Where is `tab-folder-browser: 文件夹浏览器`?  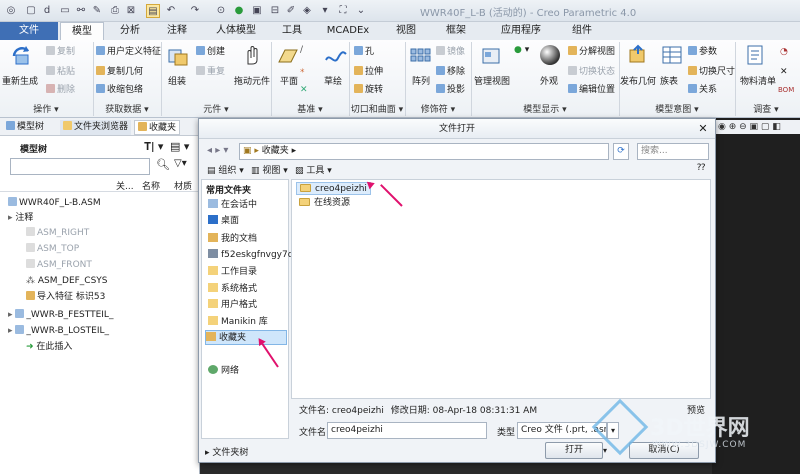
tab-folder-browser: 文件夹浏览器 is located at coordinates (96, 127).